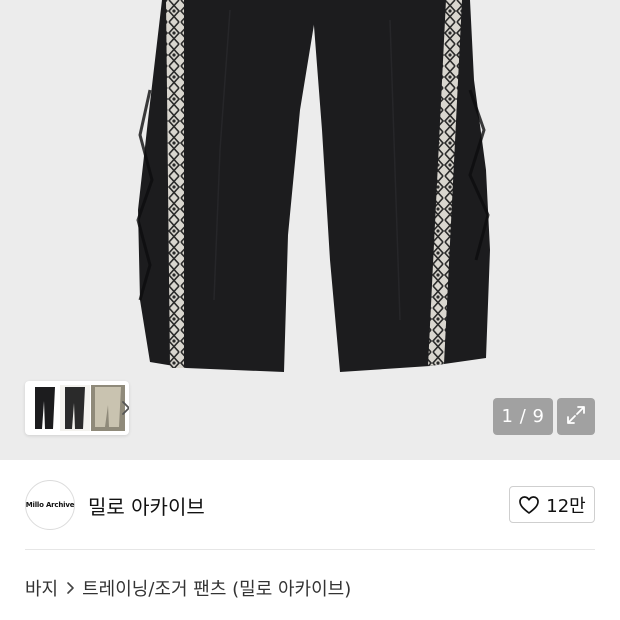  I want to click on shop-info-row: Millo Archive 밀로 아카이브 12만, so click(310, 505).